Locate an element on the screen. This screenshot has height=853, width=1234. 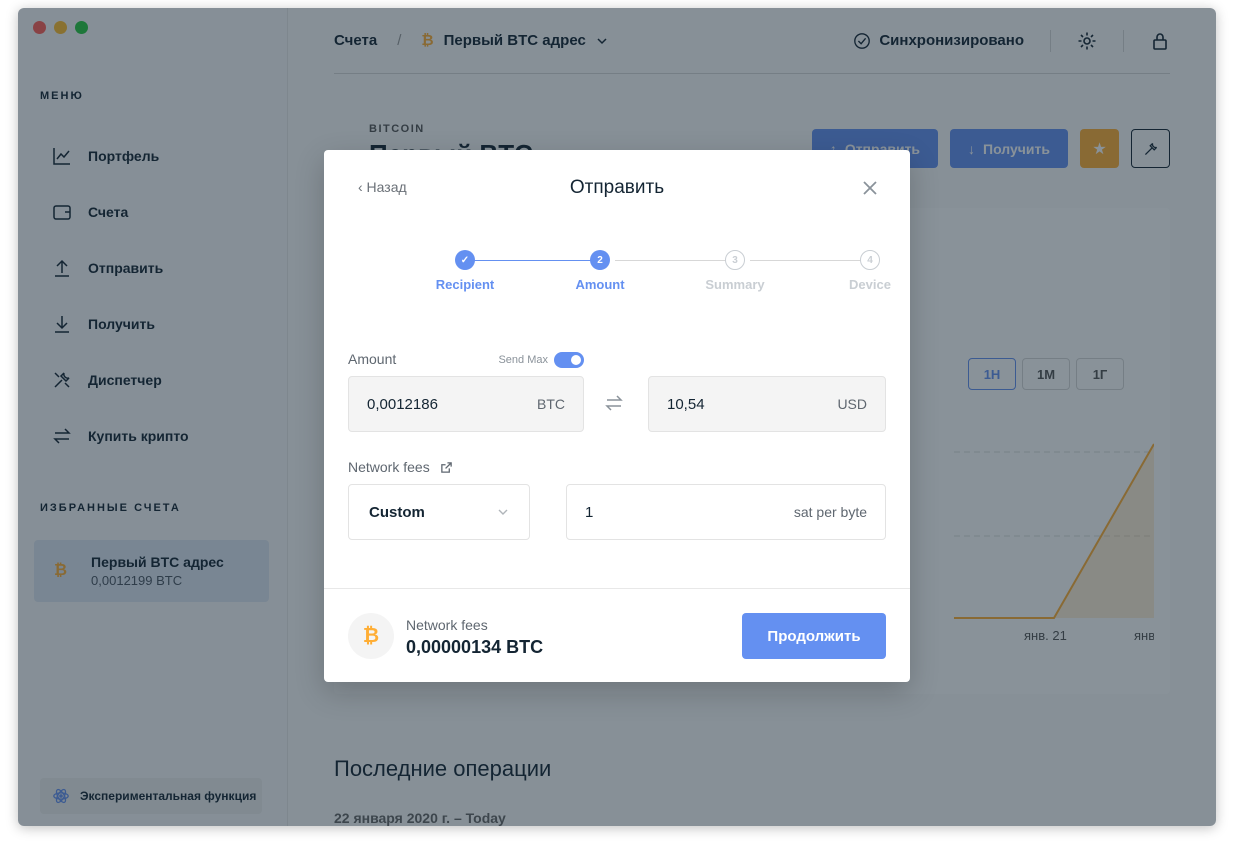
step-label: Summary is located at coordinates (735, 284).